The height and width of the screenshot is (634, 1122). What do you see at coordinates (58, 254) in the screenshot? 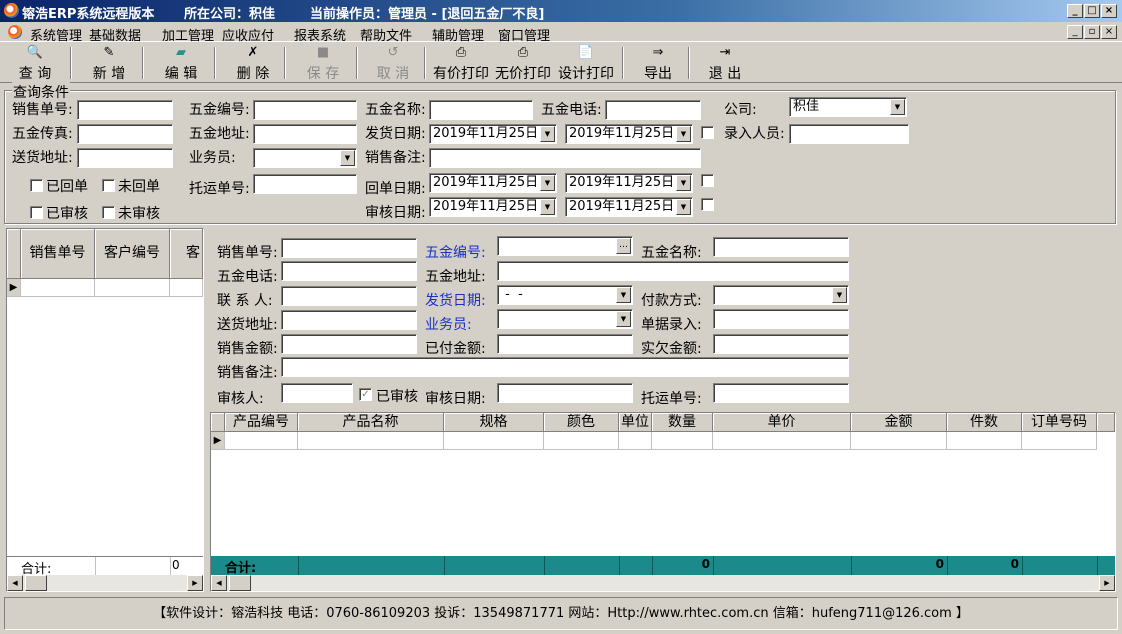
I see `col-sale-no: 销售单号` at bounding box center [58, 254].